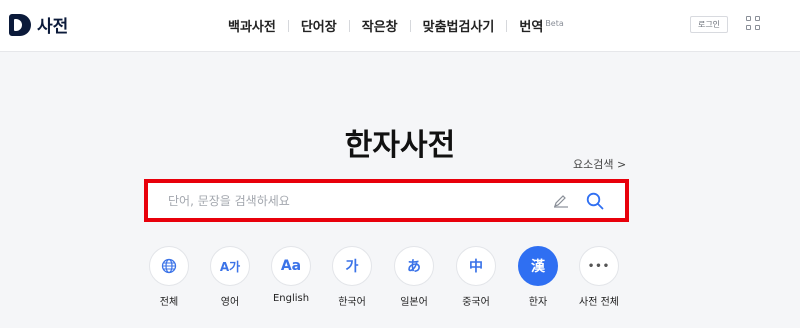  What do you see at coordinates (595, 201) in the screenshot?
I see `search-icon` at bounding box center [595, 201].